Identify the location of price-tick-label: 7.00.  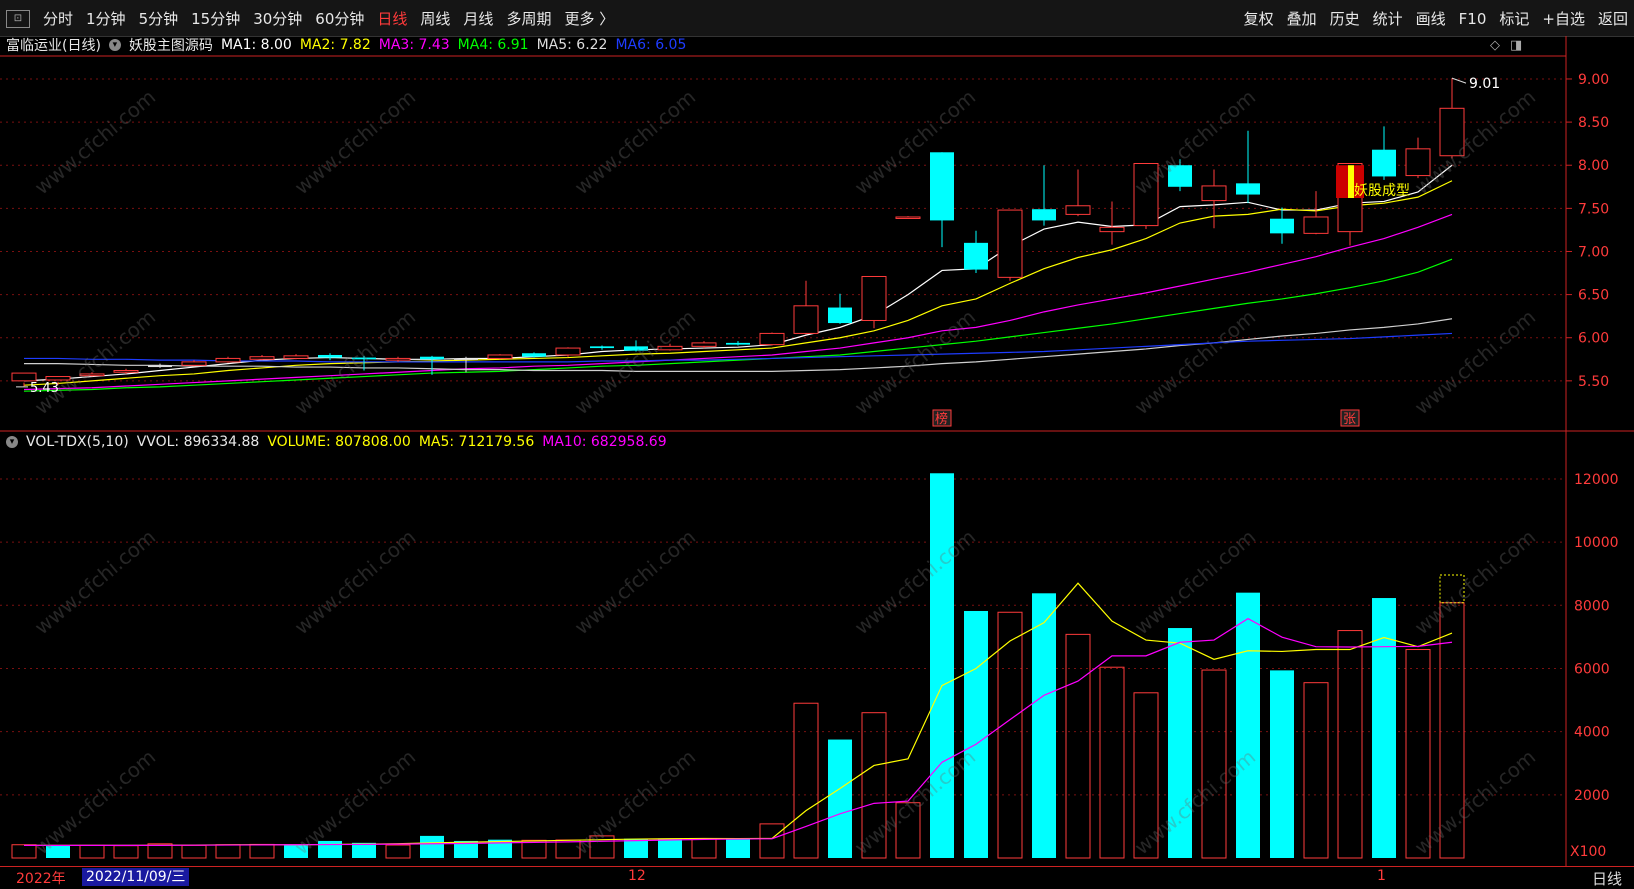
(1593, 252).